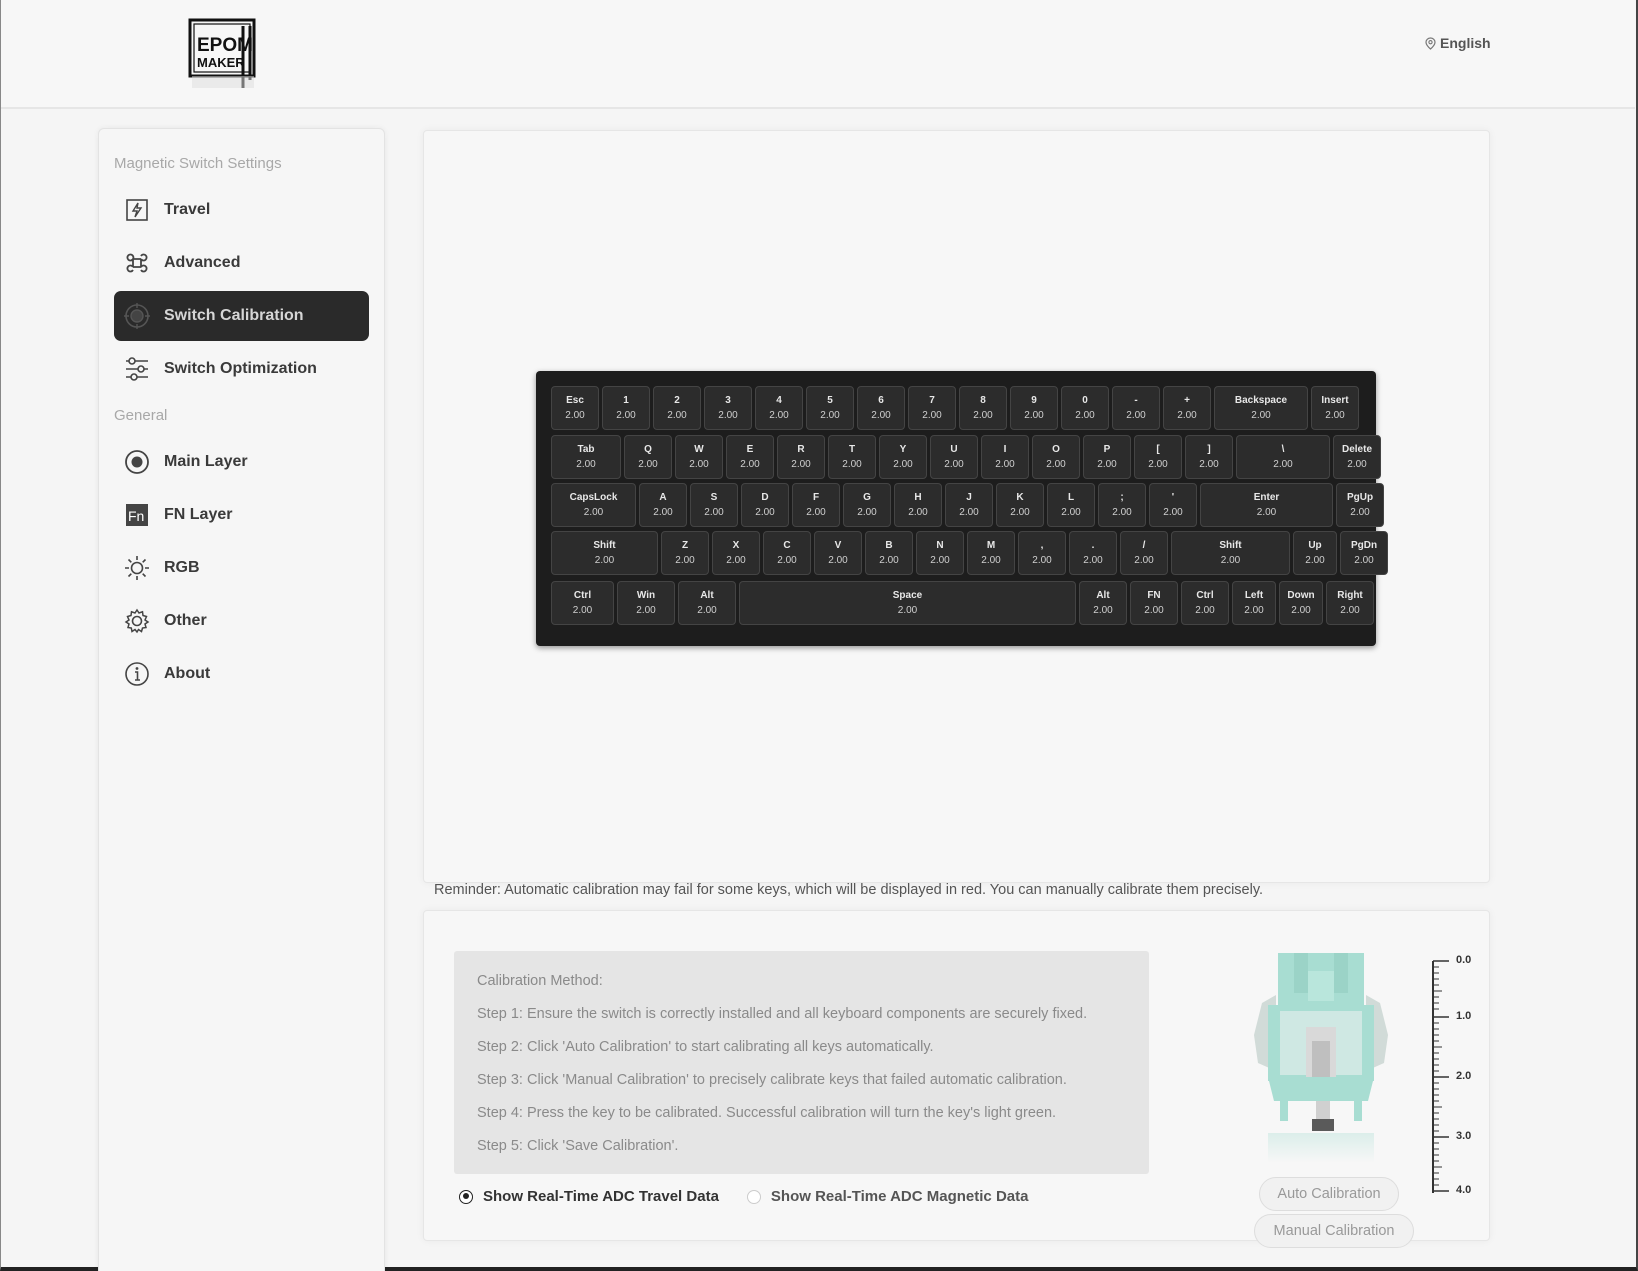 This screenshot has height=1271, width=1638. Describe the element at coordinates (1173, 505) in the screenshot. I see `key-sym2-11: ' 2.00` at that location.